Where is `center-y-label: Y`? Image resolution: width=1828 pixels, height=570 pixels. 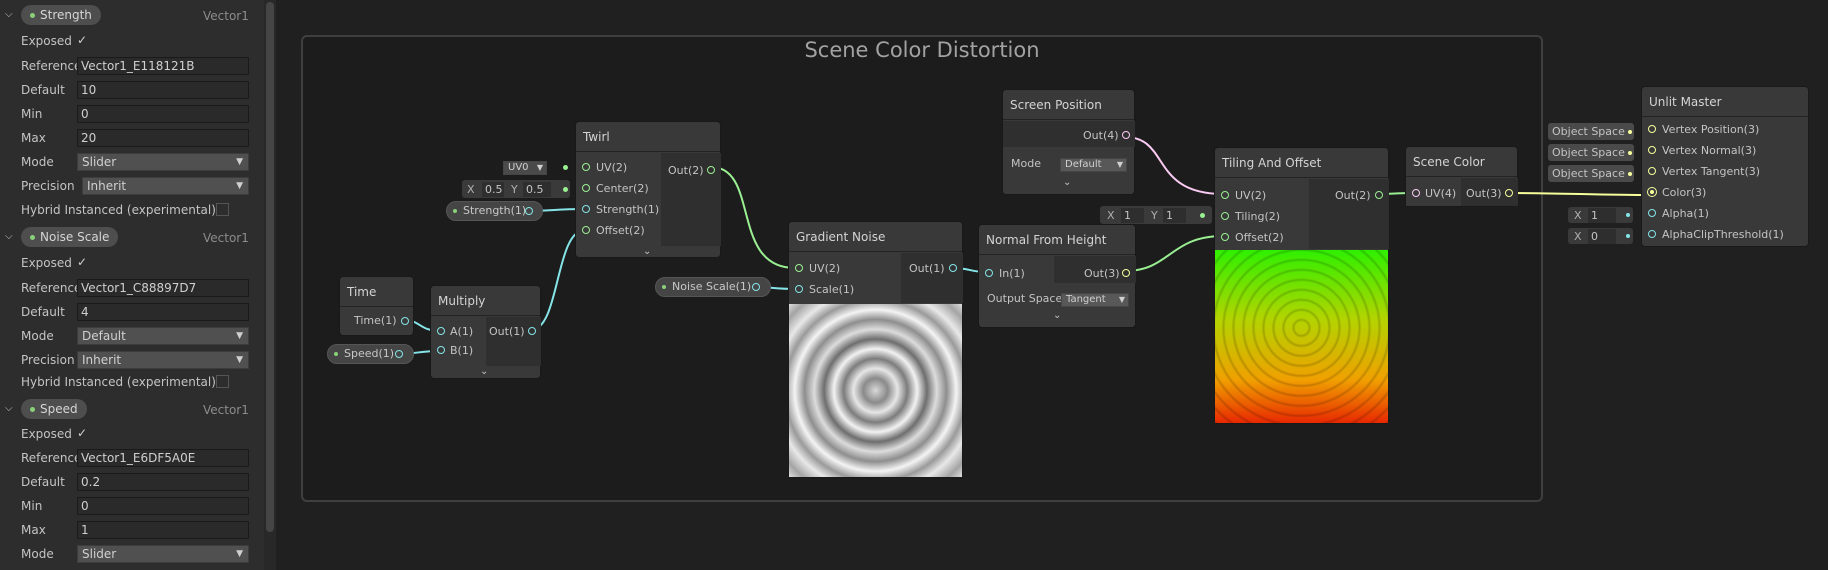 center-y-label: Y is located at coordinates (514, 189).